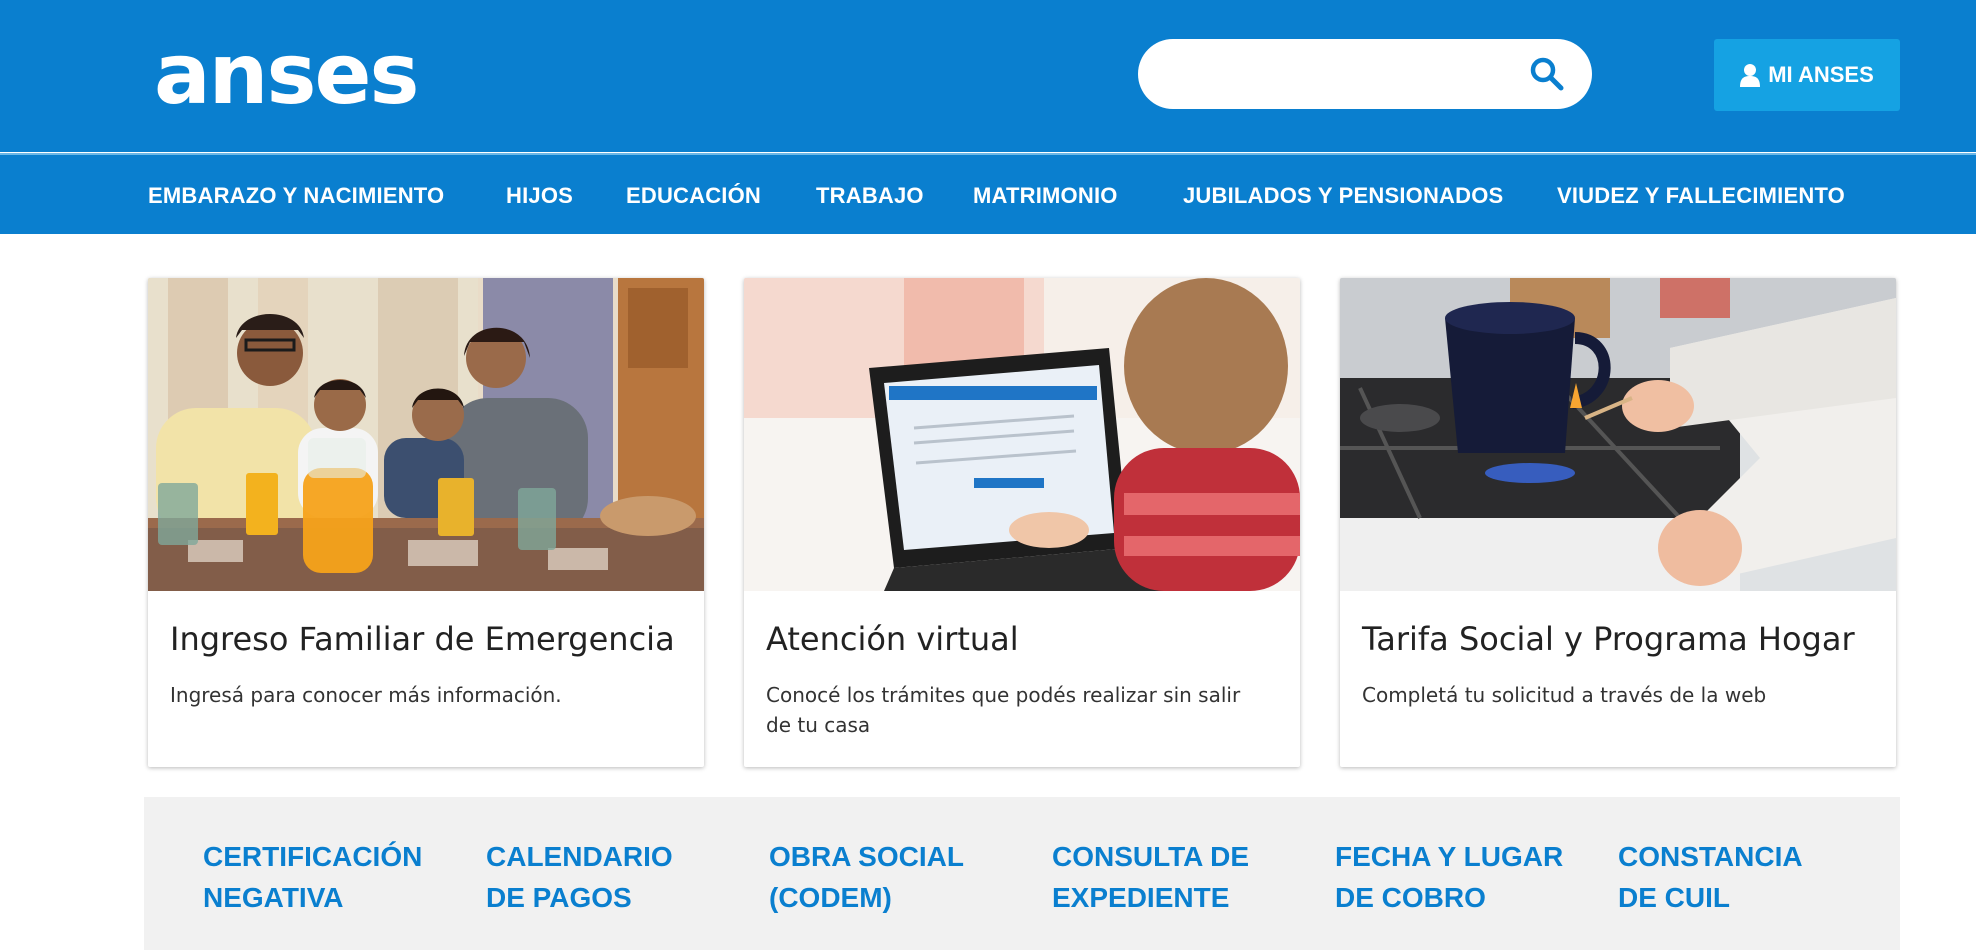 This screenshot has width=1976, height=950. I want to click on mi-anses-button: MI ANSES, so click(1807, 75).